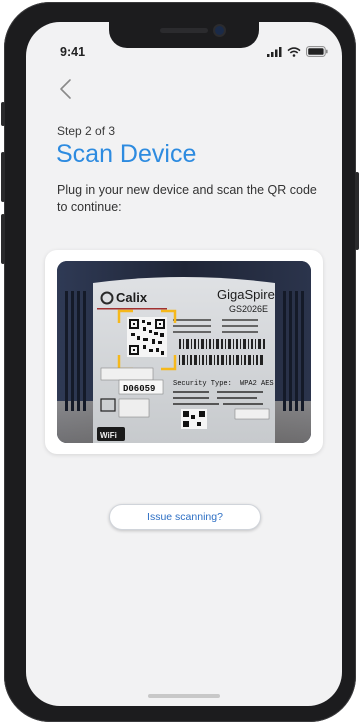 Image resolution: width=360 pixels, height=725 pixels. I want to click on page-title: Scan Device, so click(126, 154).